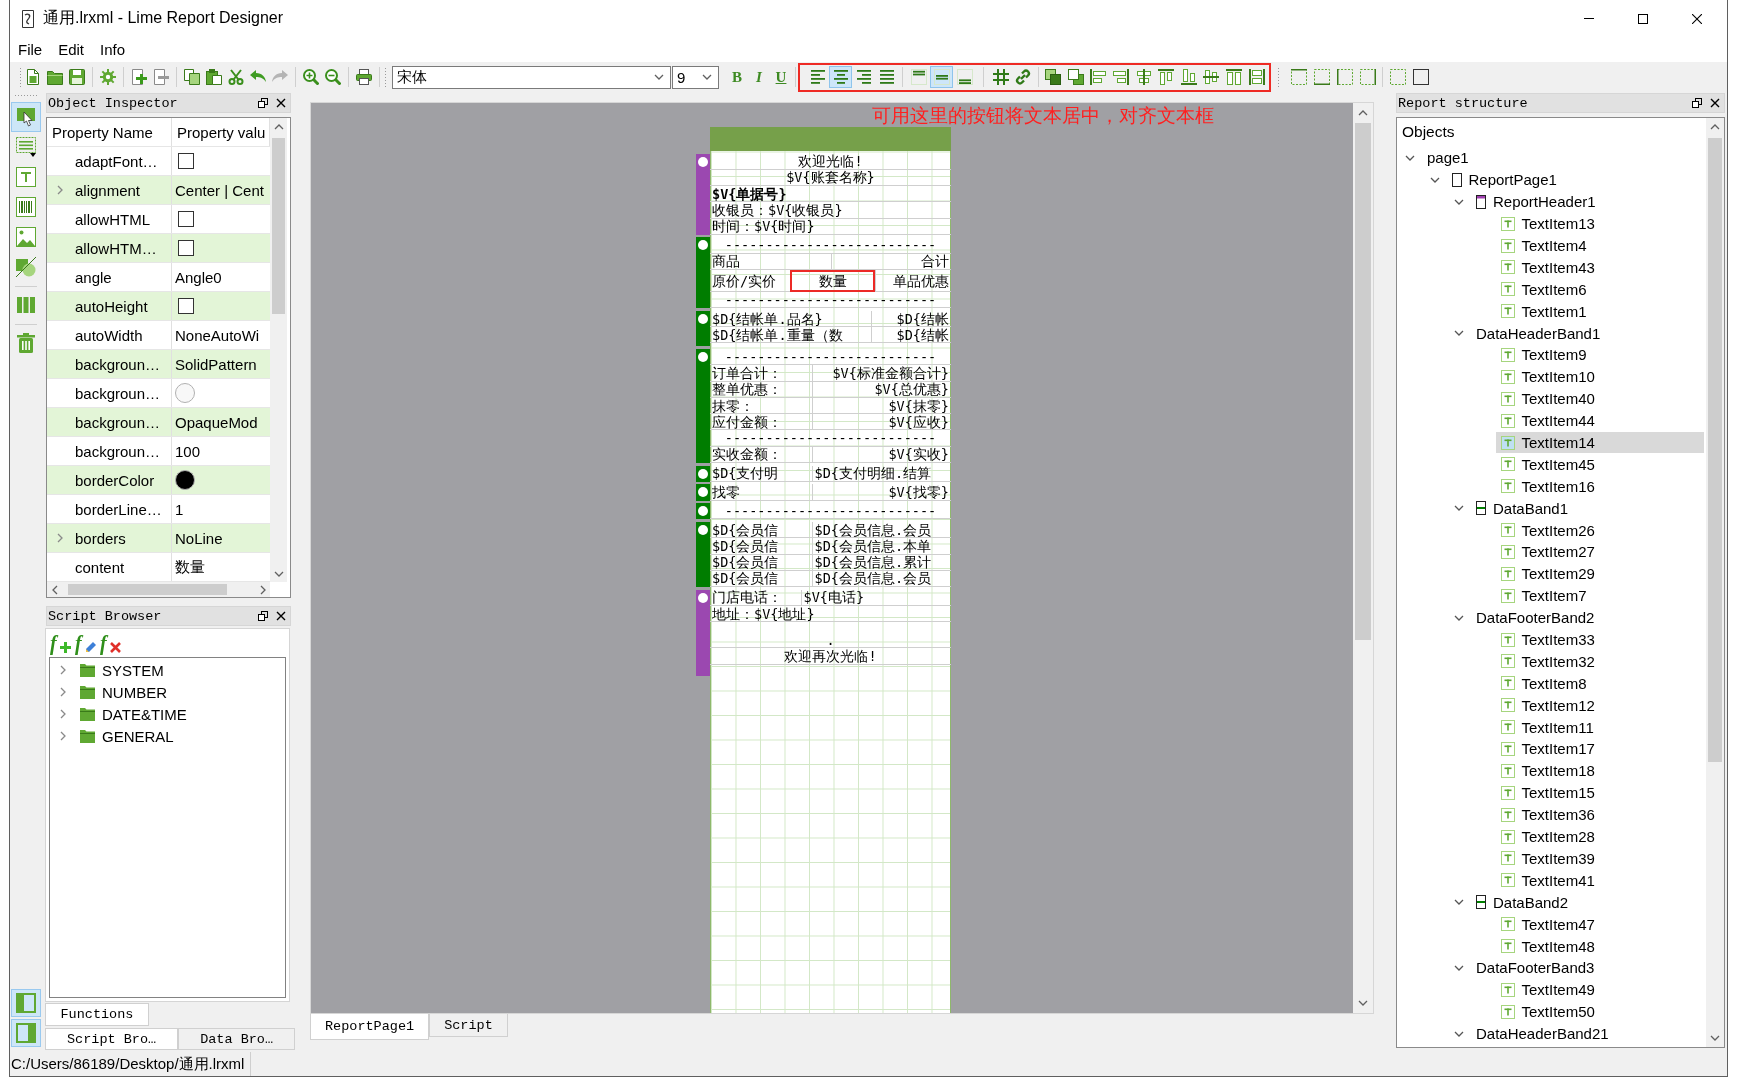 The width and height of the screenshot is (1737, 1085). I want to click on delete-function-button: f, so click(109, 643).